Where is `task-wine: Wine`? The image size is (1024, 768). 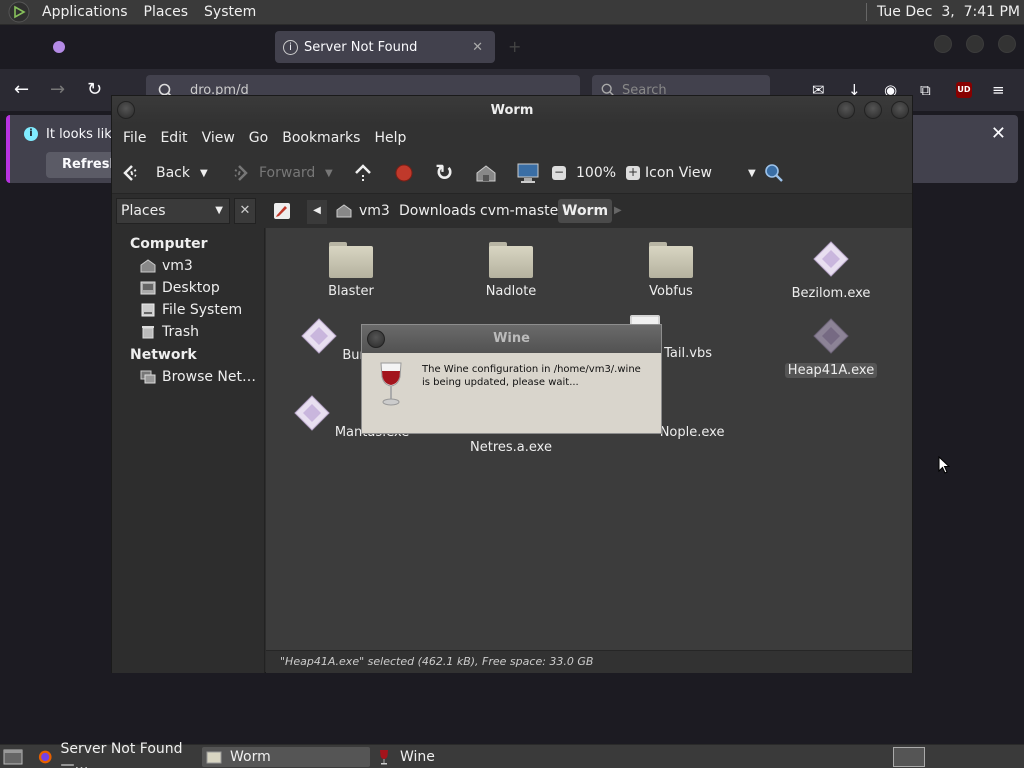 task-wine: Wine is located at coordinates (455, 757).